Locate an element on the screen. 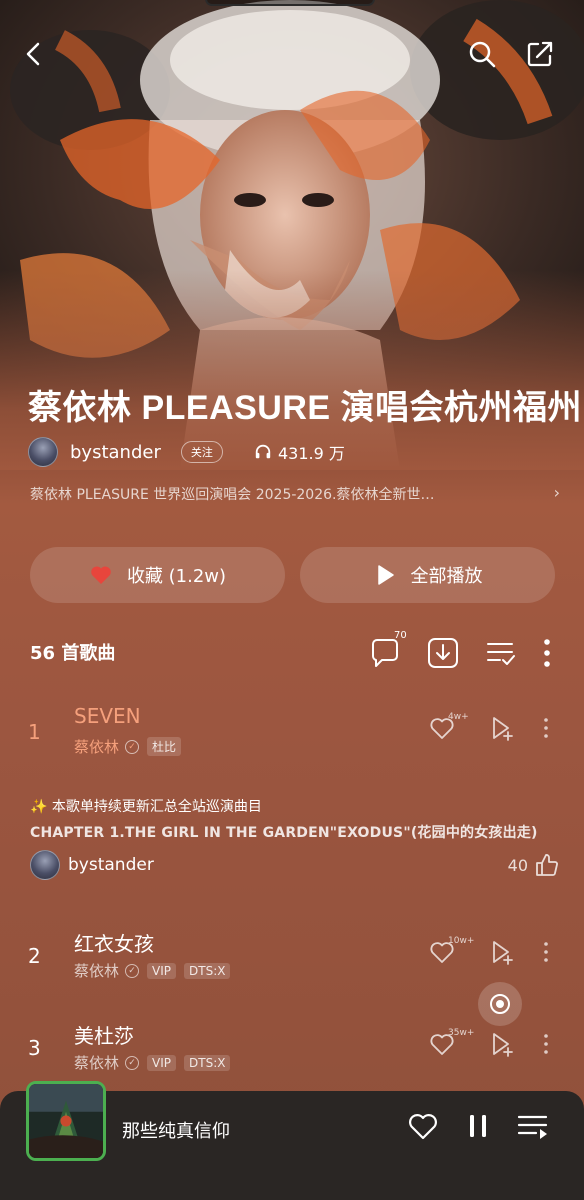  song-list-header: 56 首歌曲 70 is located at coordinates (295, 649).